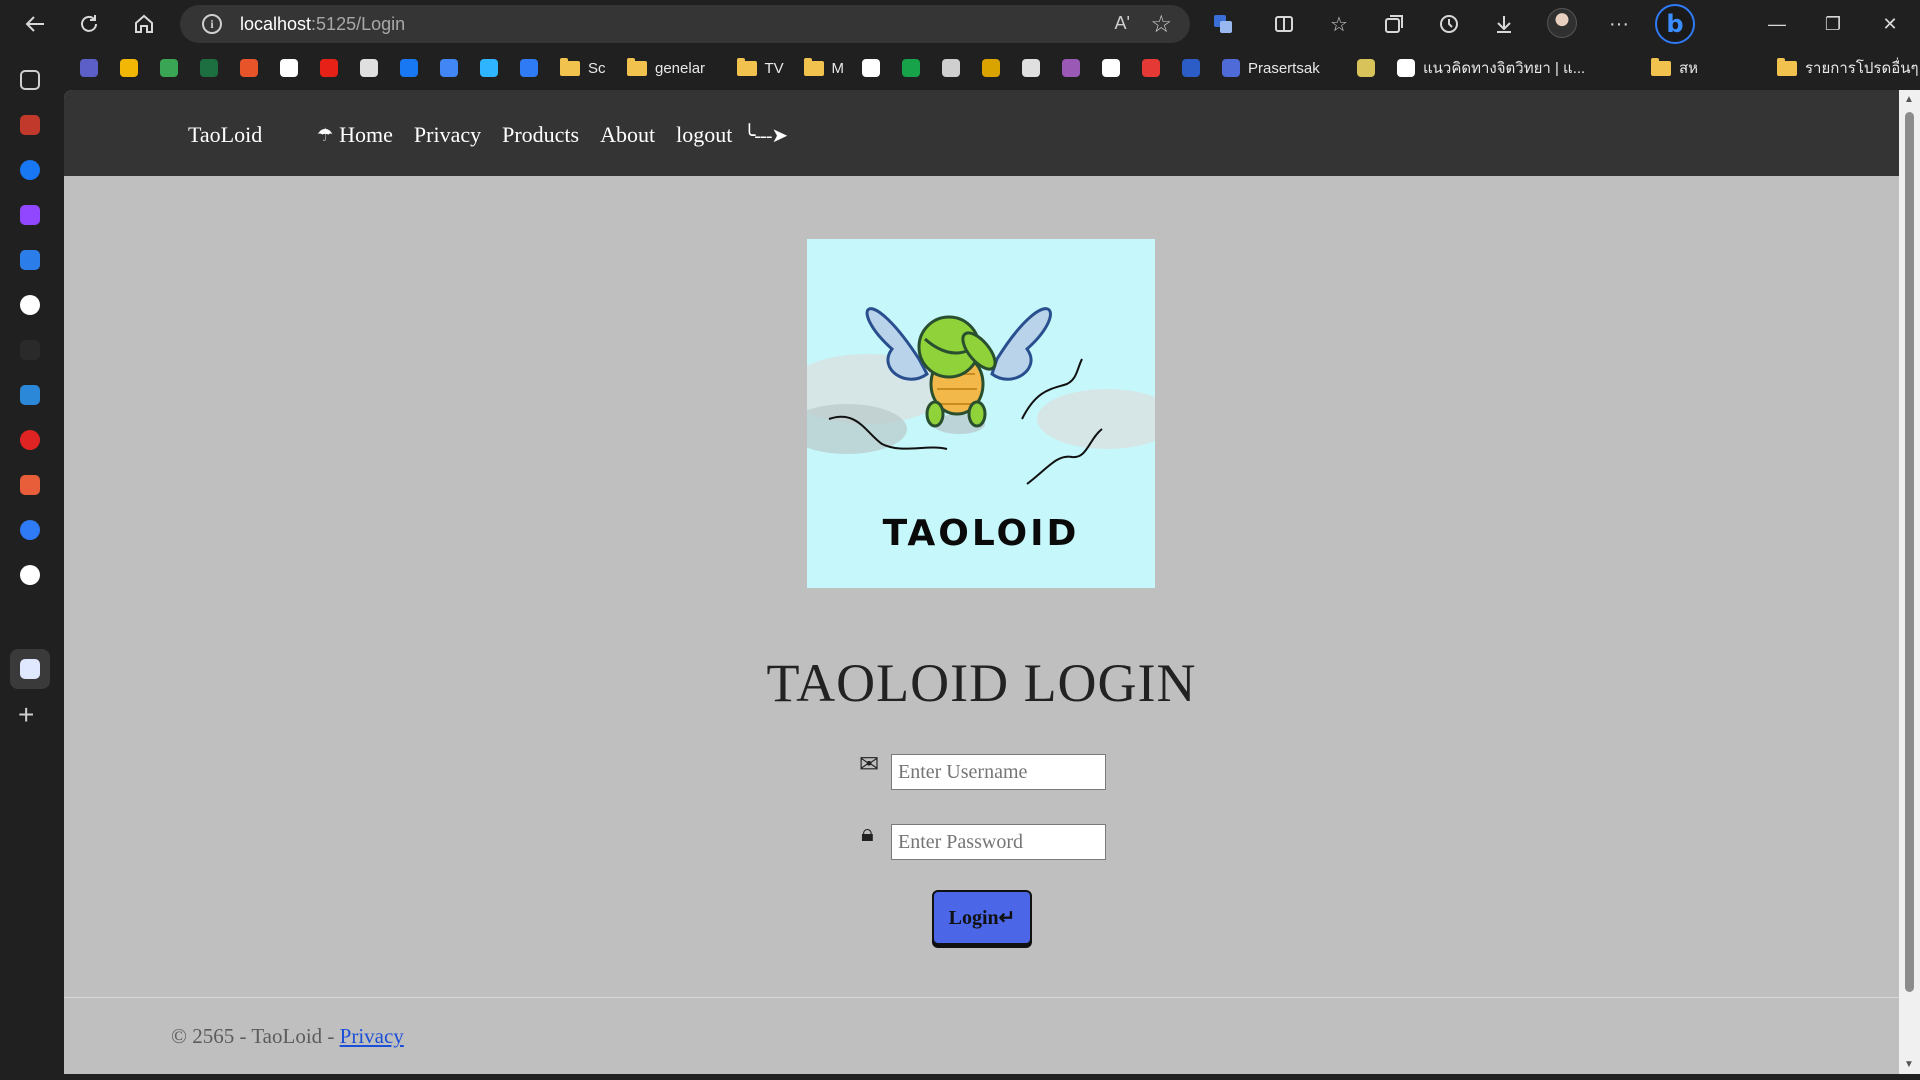  Describe the element at coordinates (774, 68) in the screenshot. I see `favorite-label: TV` at that location.